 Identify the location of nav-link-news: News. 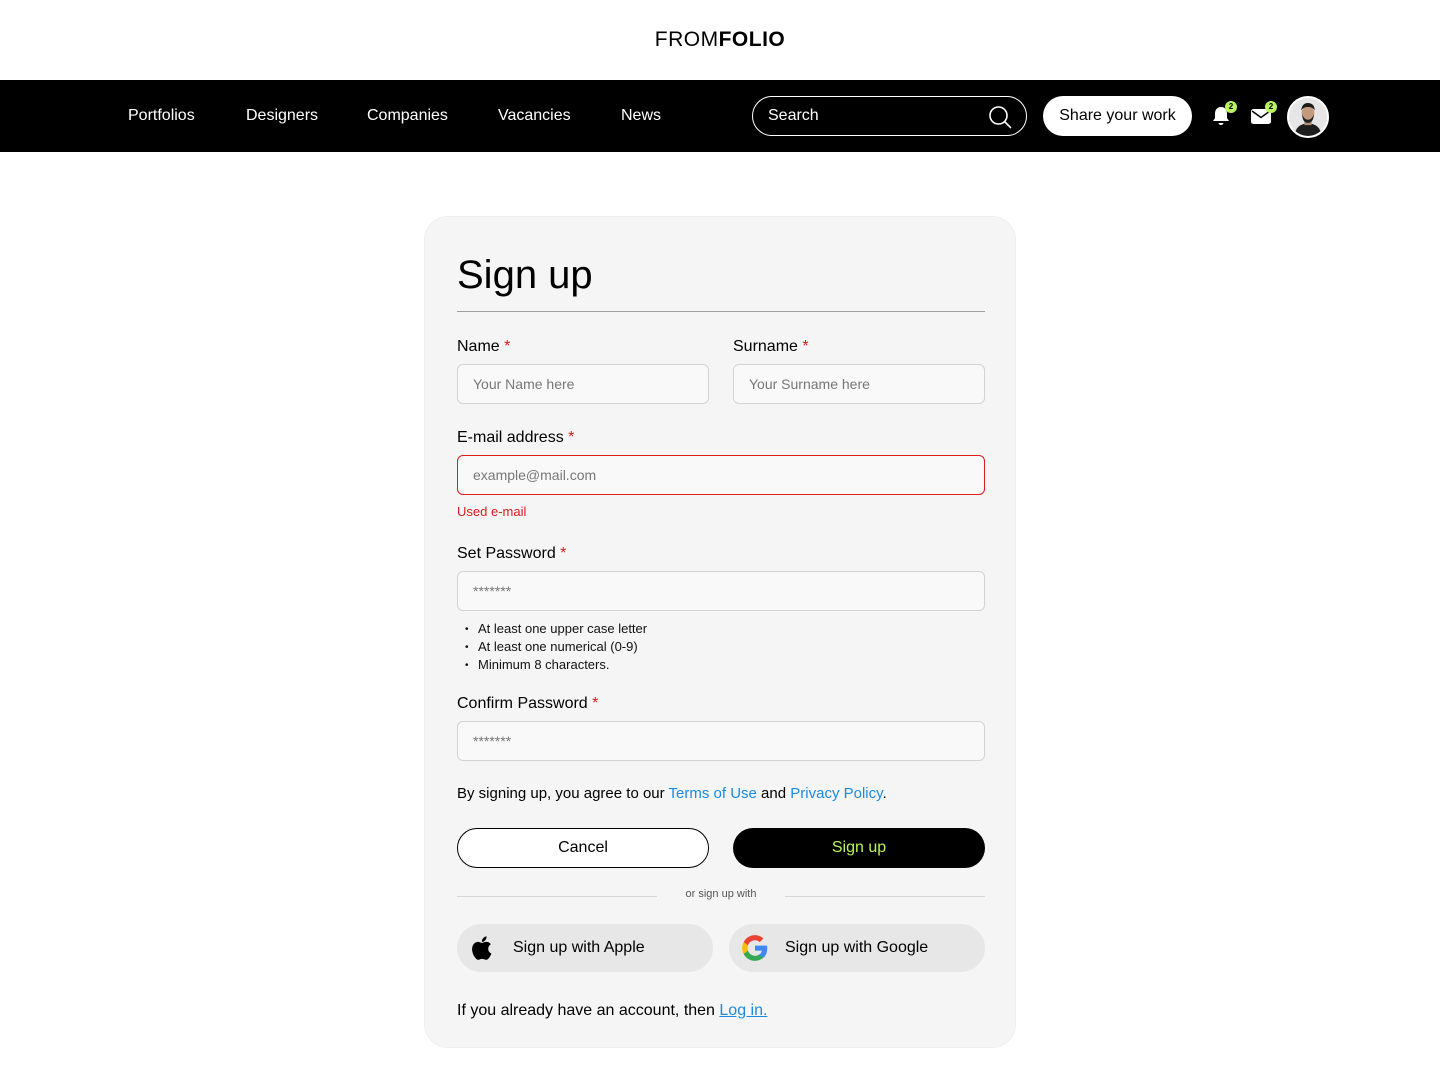
(641, 116).